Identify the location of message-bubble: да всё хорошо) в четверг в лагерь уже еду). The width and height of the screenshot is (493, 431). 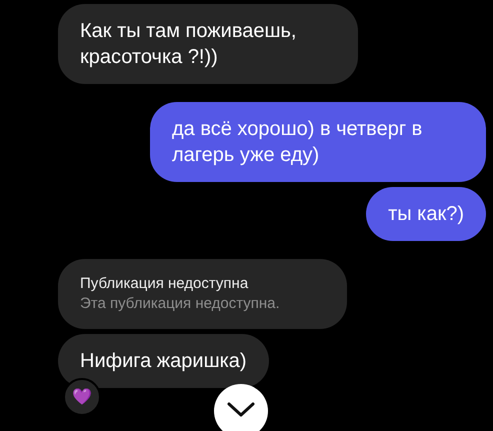
(318, 142).